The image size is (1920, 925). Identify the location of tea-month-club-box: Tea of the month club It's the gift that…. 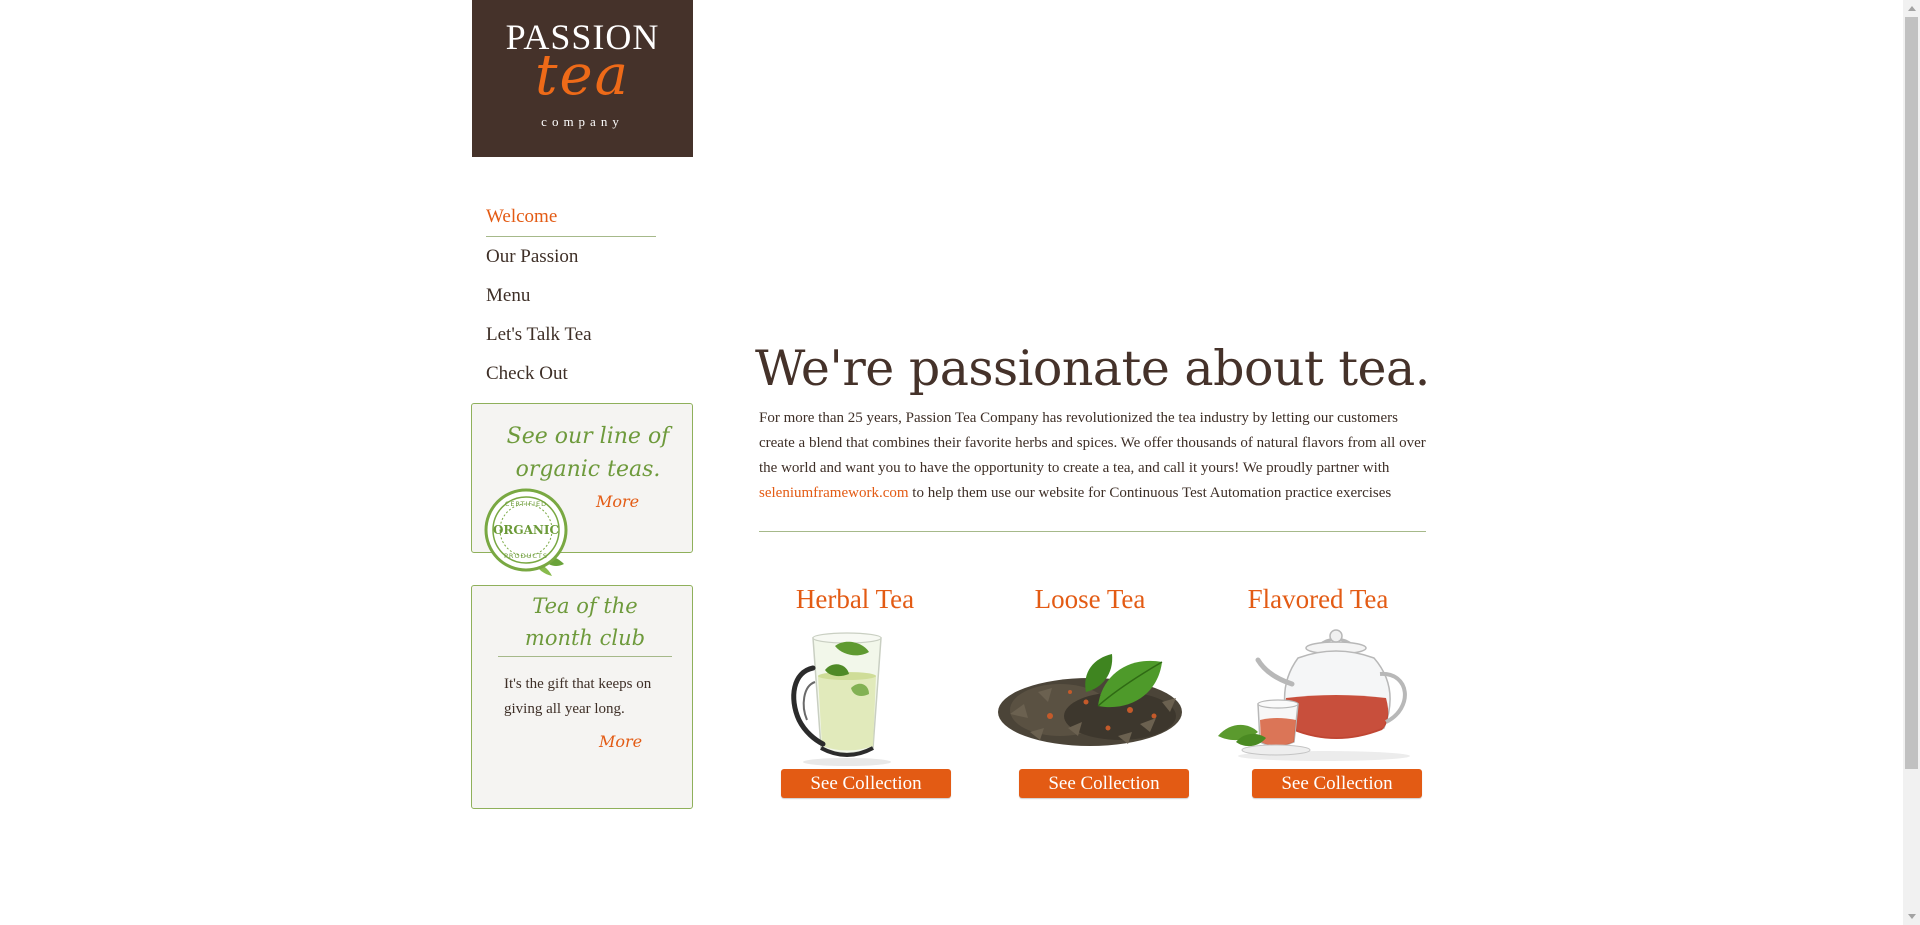
(582, 697).